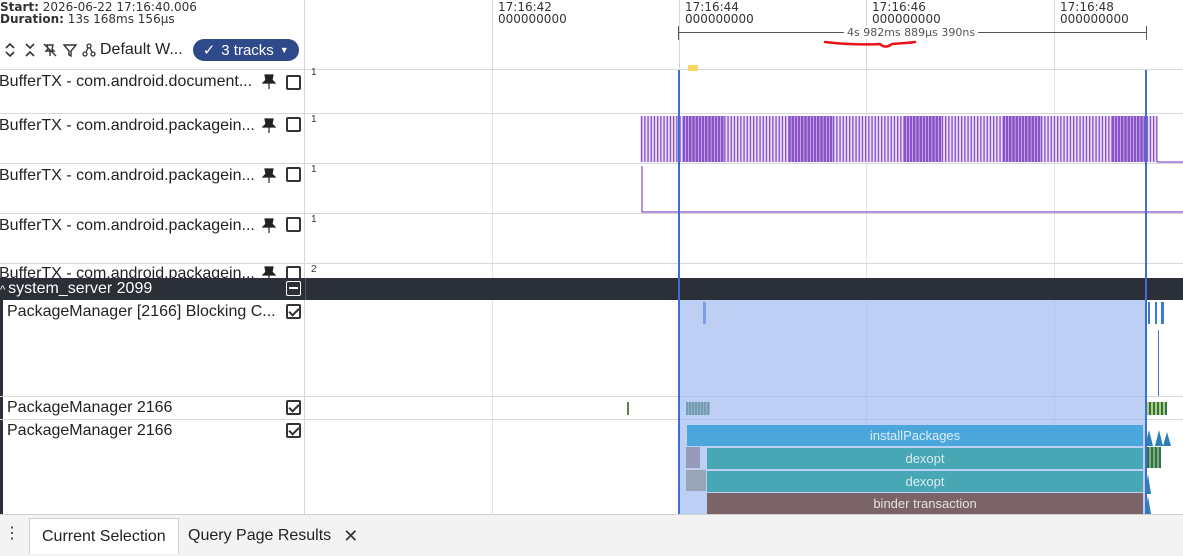 This screenshot has width=1183, height=556. Describe the element at coordinates (591, 535) in the screenshot. I see `details-panel-tabs: ⋮ Current Selection Query Page Results ✕` at that location.